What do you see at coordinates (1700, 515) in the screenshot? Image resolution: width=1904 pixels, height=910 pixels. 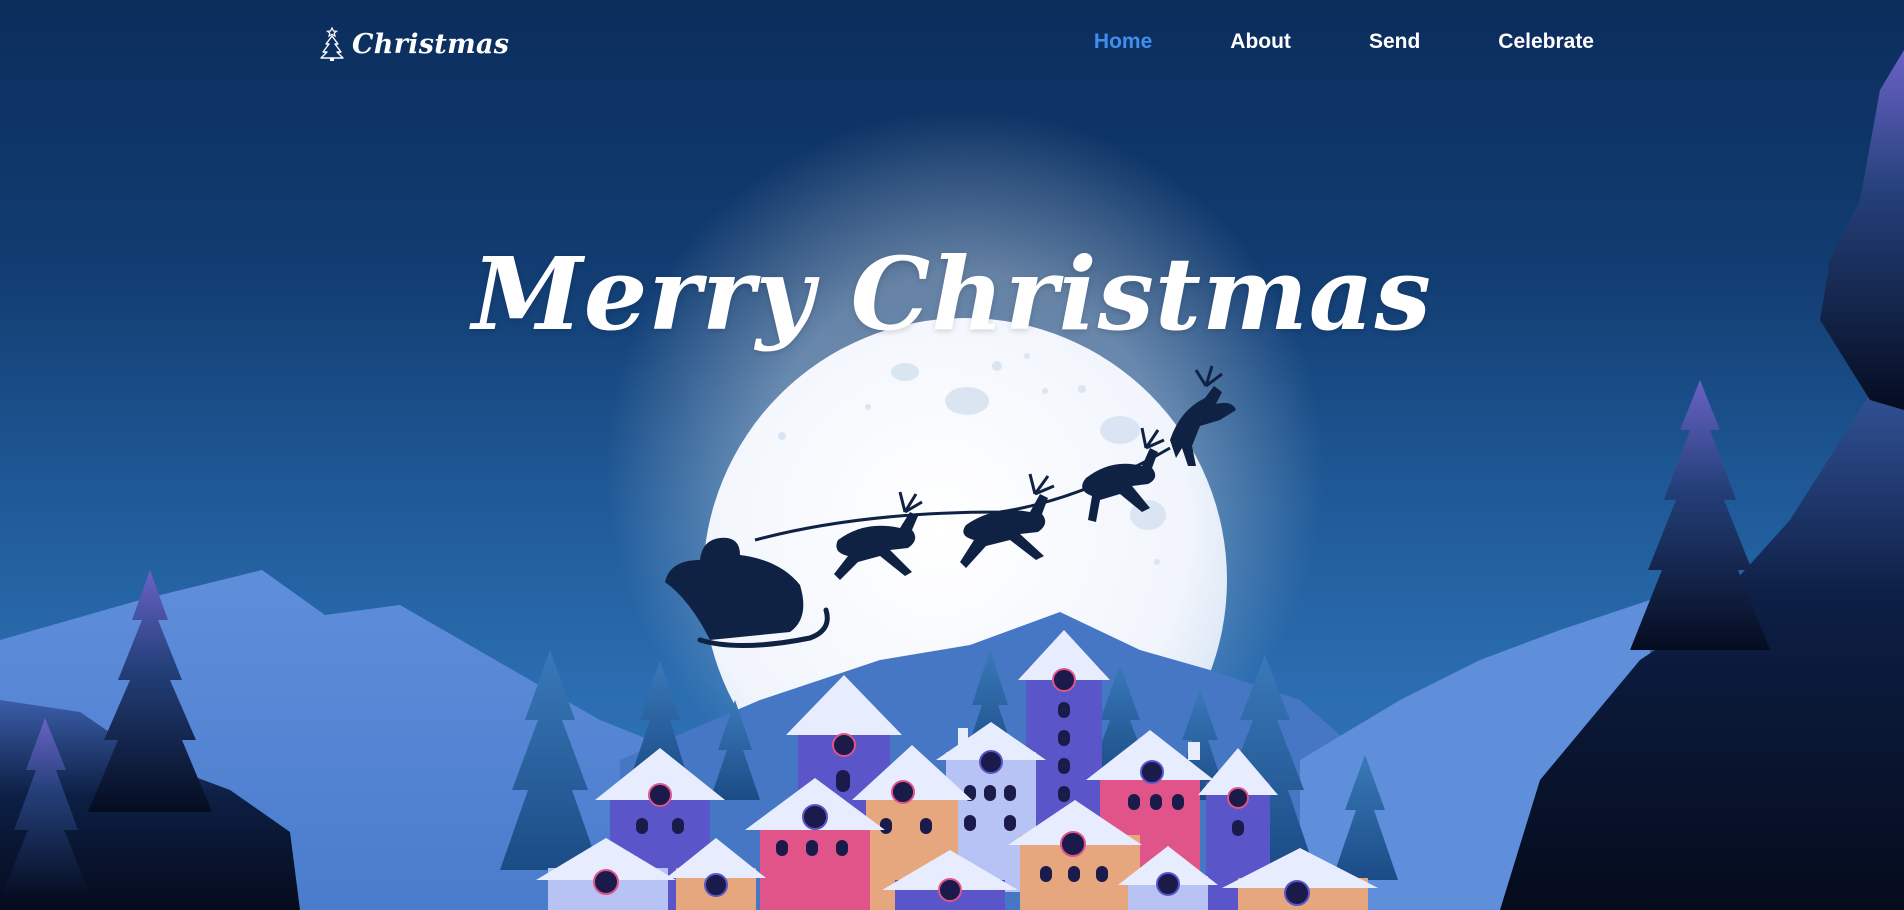 I see `tree-right-tall` at bounding box center [1700, 515].